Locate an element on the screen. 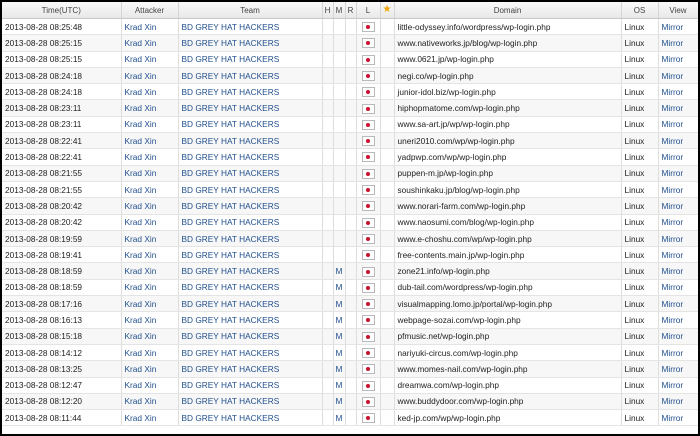 This screenshot has height=436, width=700. header-os: OS is located at coordinates (640, 10).